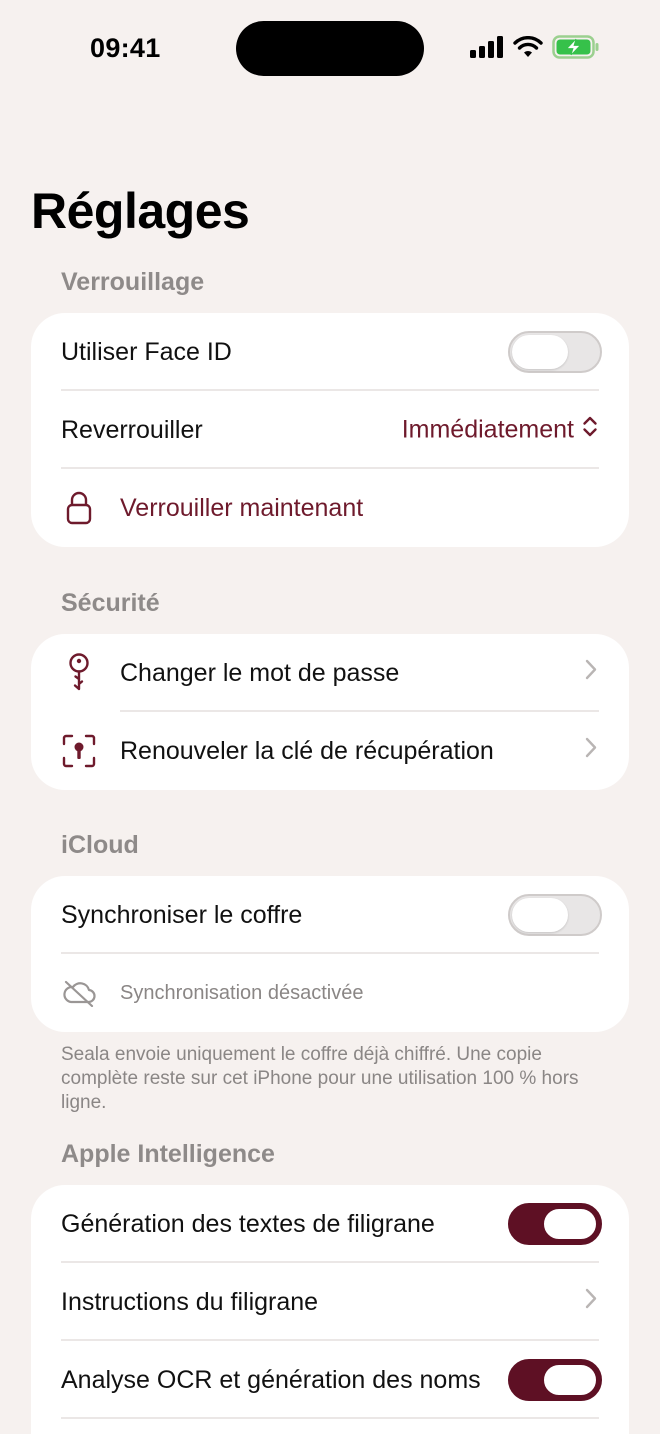 The image size is (660, 1434). I want to click on lock-now-row: Verrouiller maintenant, so click(330, 508).